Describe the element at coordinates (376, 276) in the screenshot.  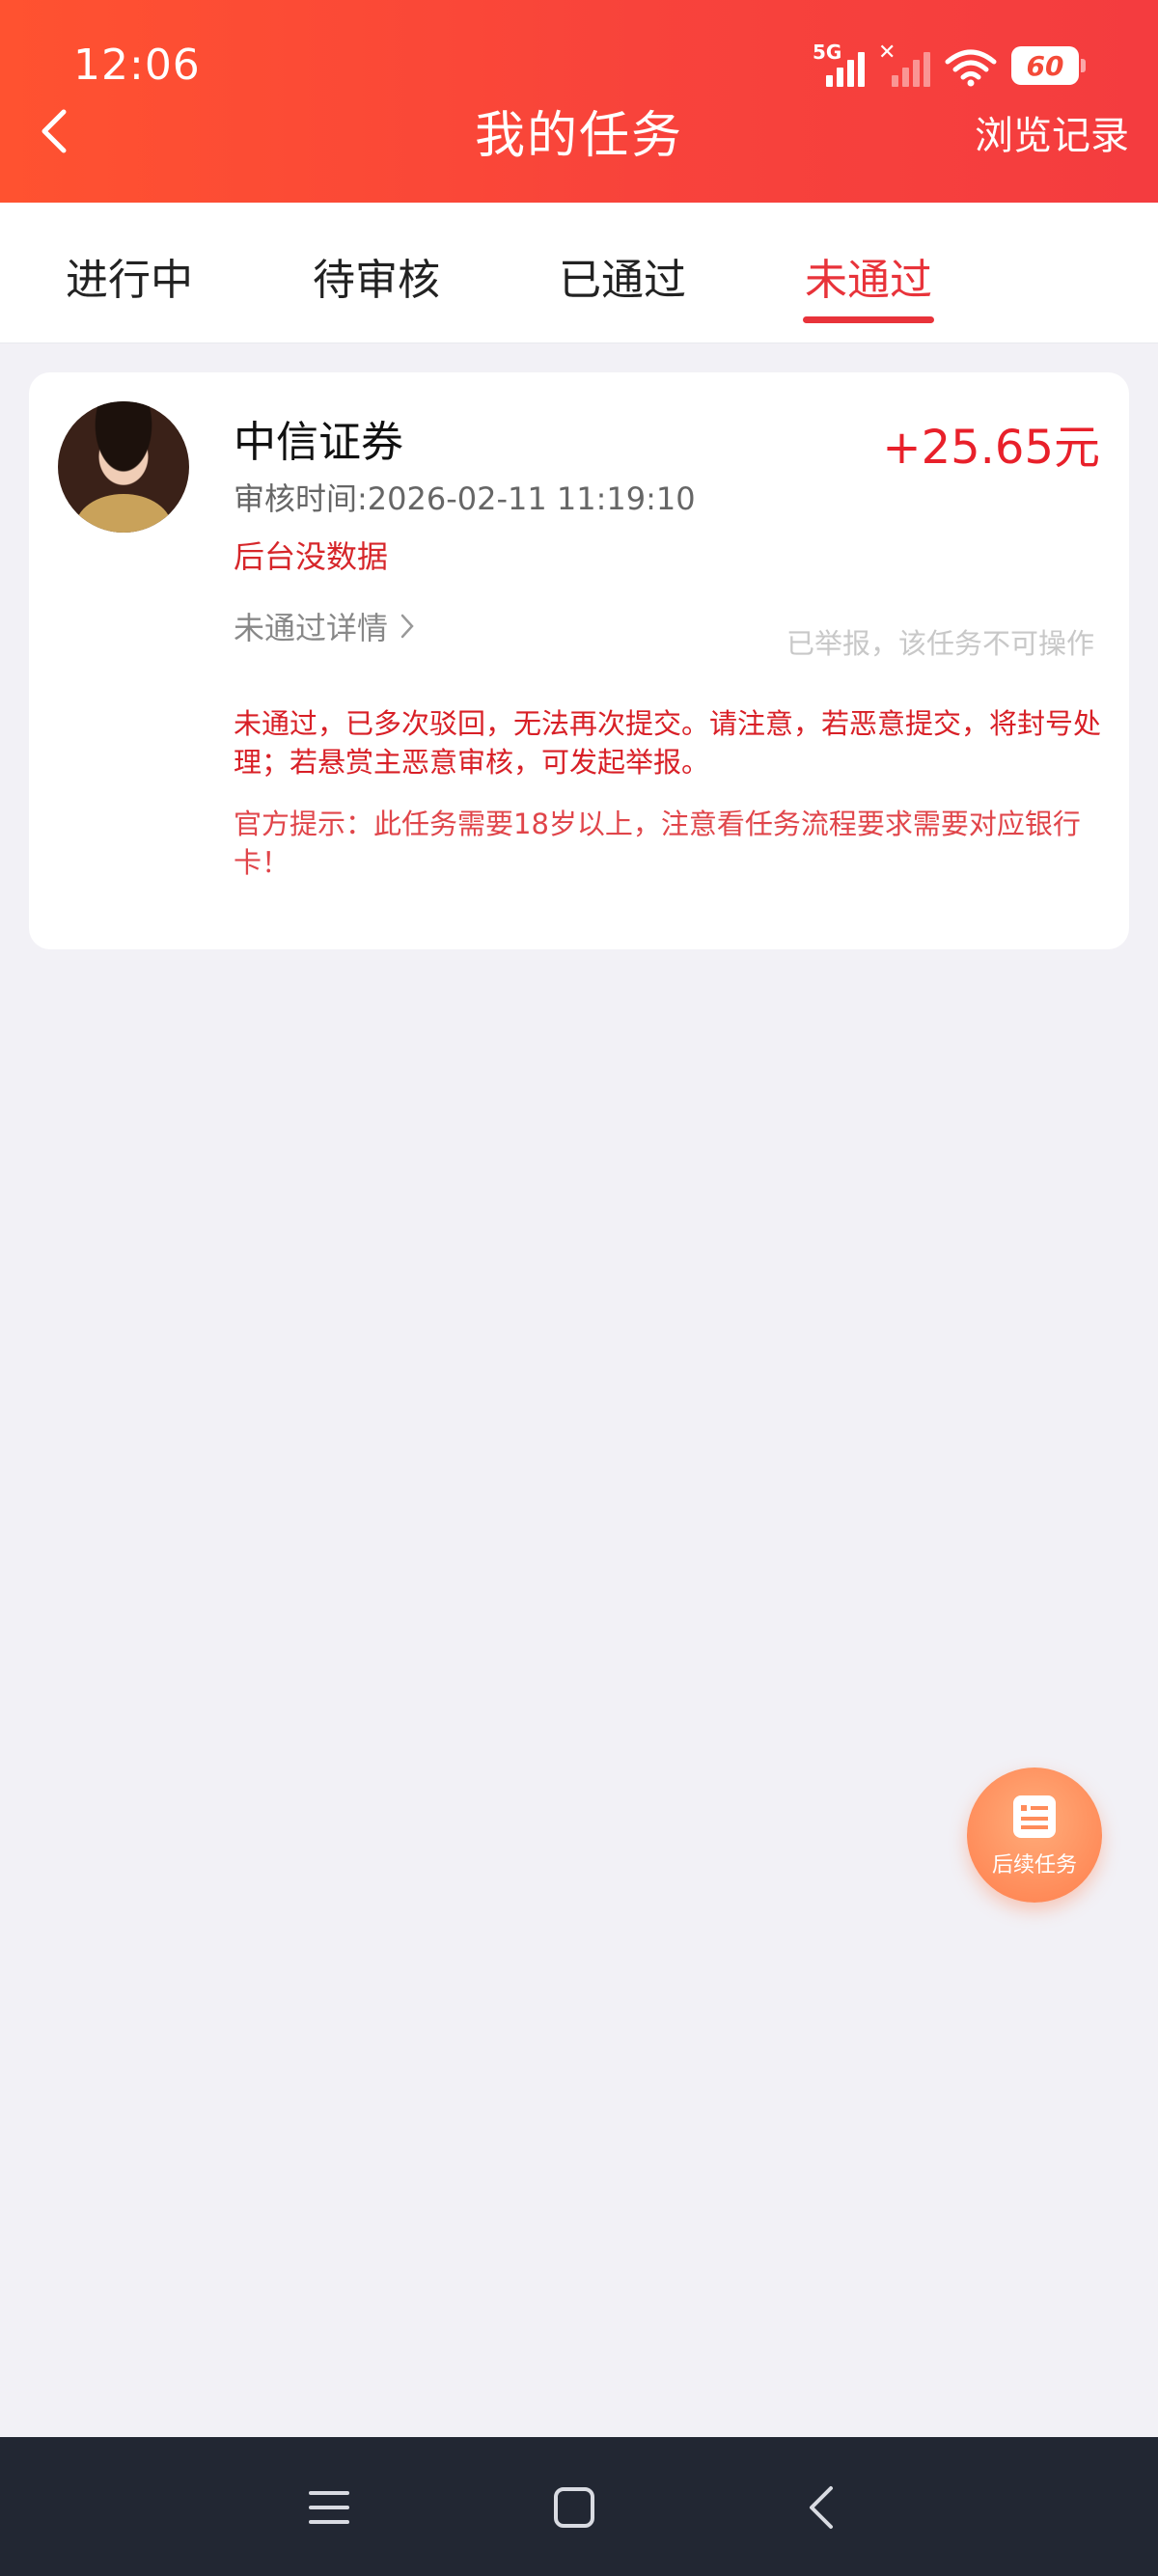
I see `tab-pending-review: 待审核` at that location.